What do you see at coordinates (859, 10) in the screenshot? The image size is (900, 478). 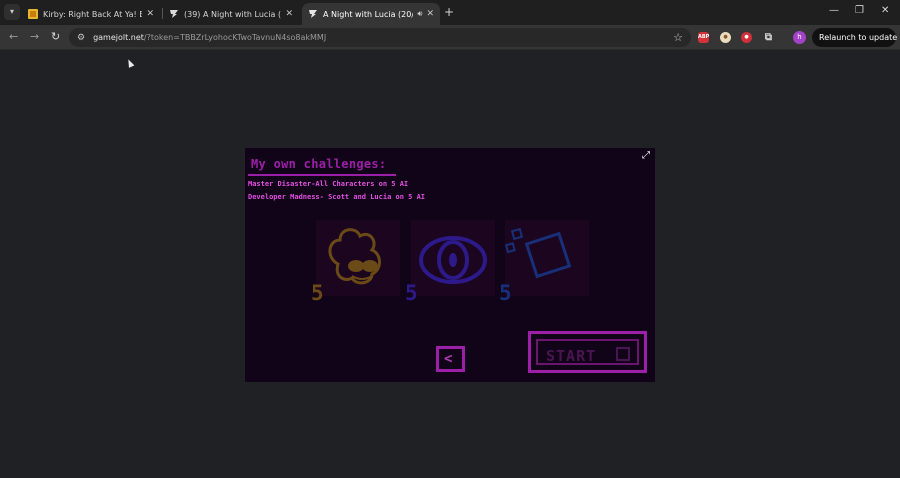 I see `restore-icon: ❐` at bounding box center [859, 10].